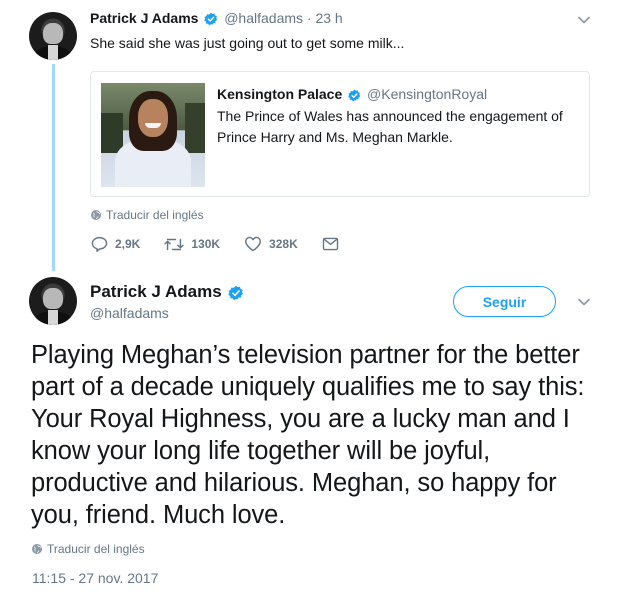 The height and width of the screenshot is (602, 626). What do you see at coordinates (129, 313) in the screenshot?
I see `main-author-handle: @halfadams` at bounding box center [129, 313].